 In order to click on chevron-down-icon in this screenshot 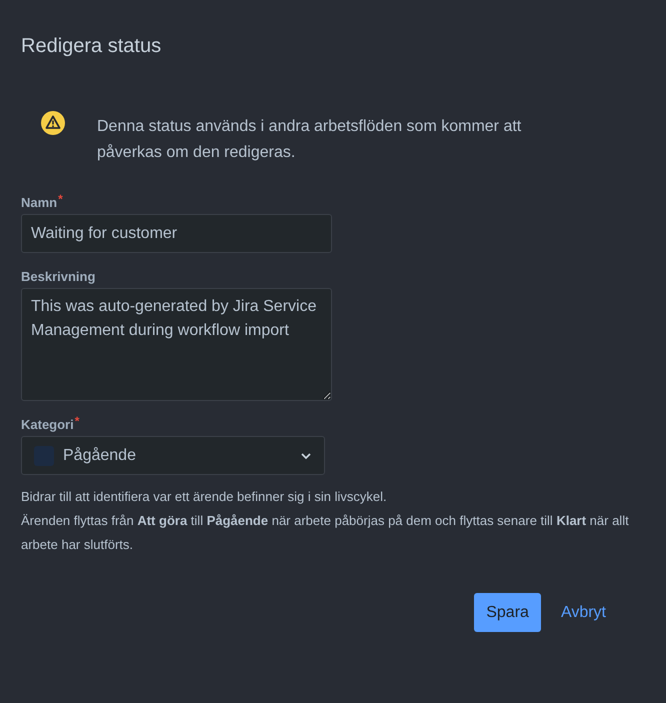, I will do `click(306, 456)`.